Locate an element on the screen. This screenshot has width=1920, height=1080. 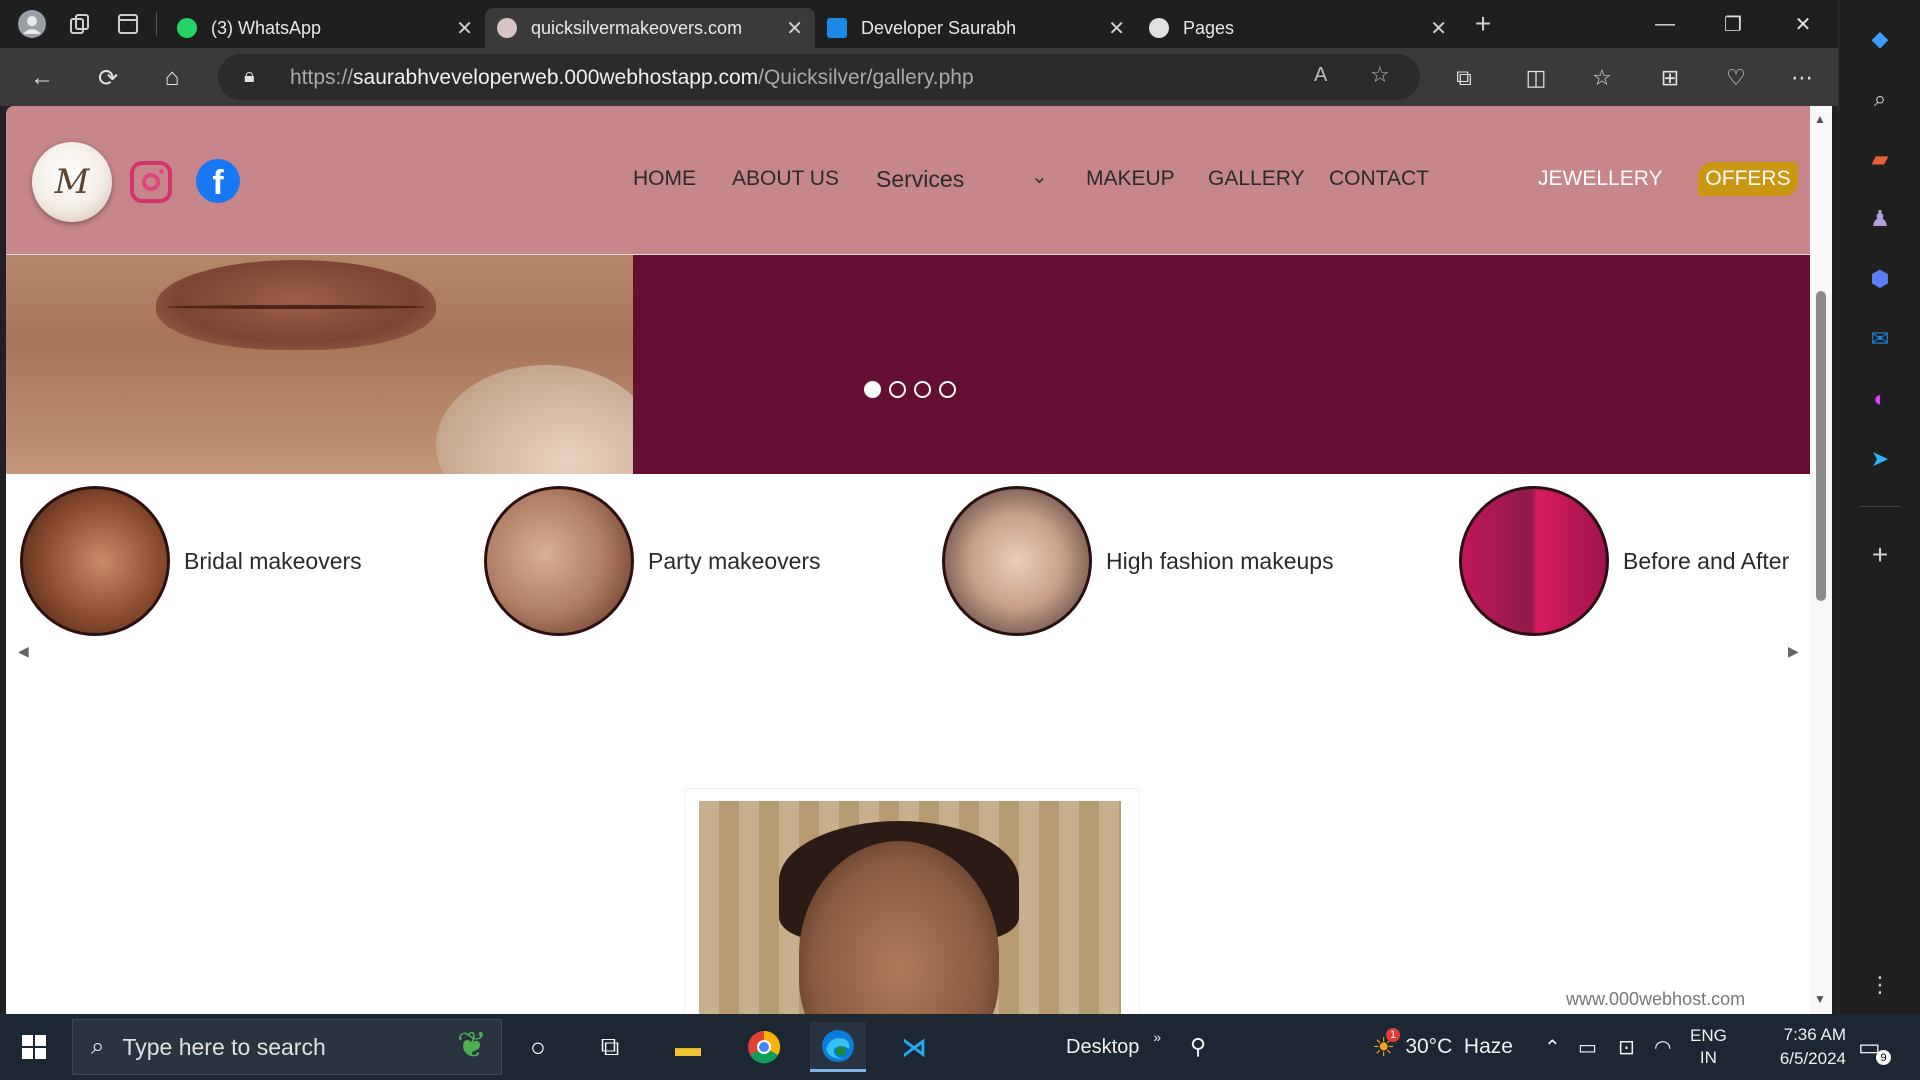
split-screen-icon: ◫ is located at coordinates (1536, 78).